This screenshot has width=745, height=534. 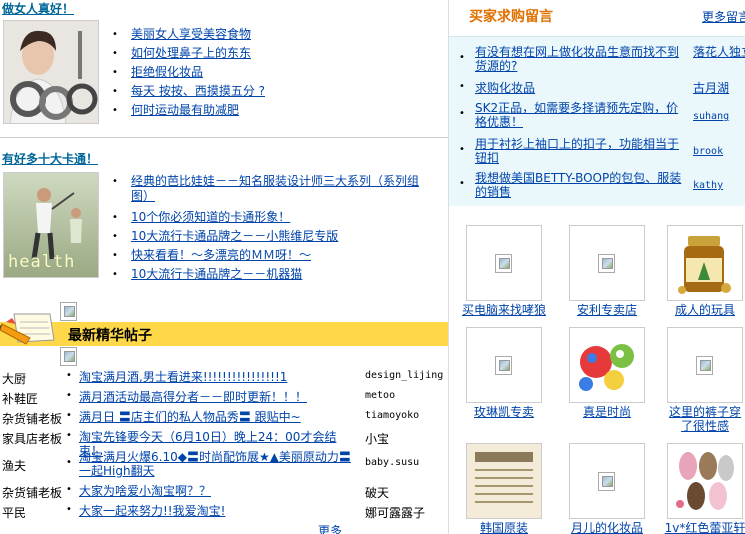 I want to click on list-item: 如何处理鼻子上的东东, so click(x=271, y=53).